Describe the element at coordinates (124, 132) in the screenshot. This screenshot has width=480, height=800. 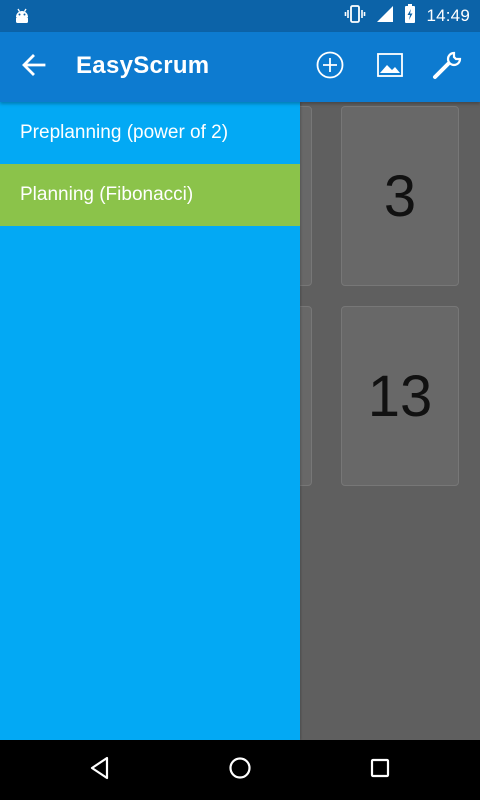
I see `drawer-item-label: Preplanning (power of 2)` at that location.